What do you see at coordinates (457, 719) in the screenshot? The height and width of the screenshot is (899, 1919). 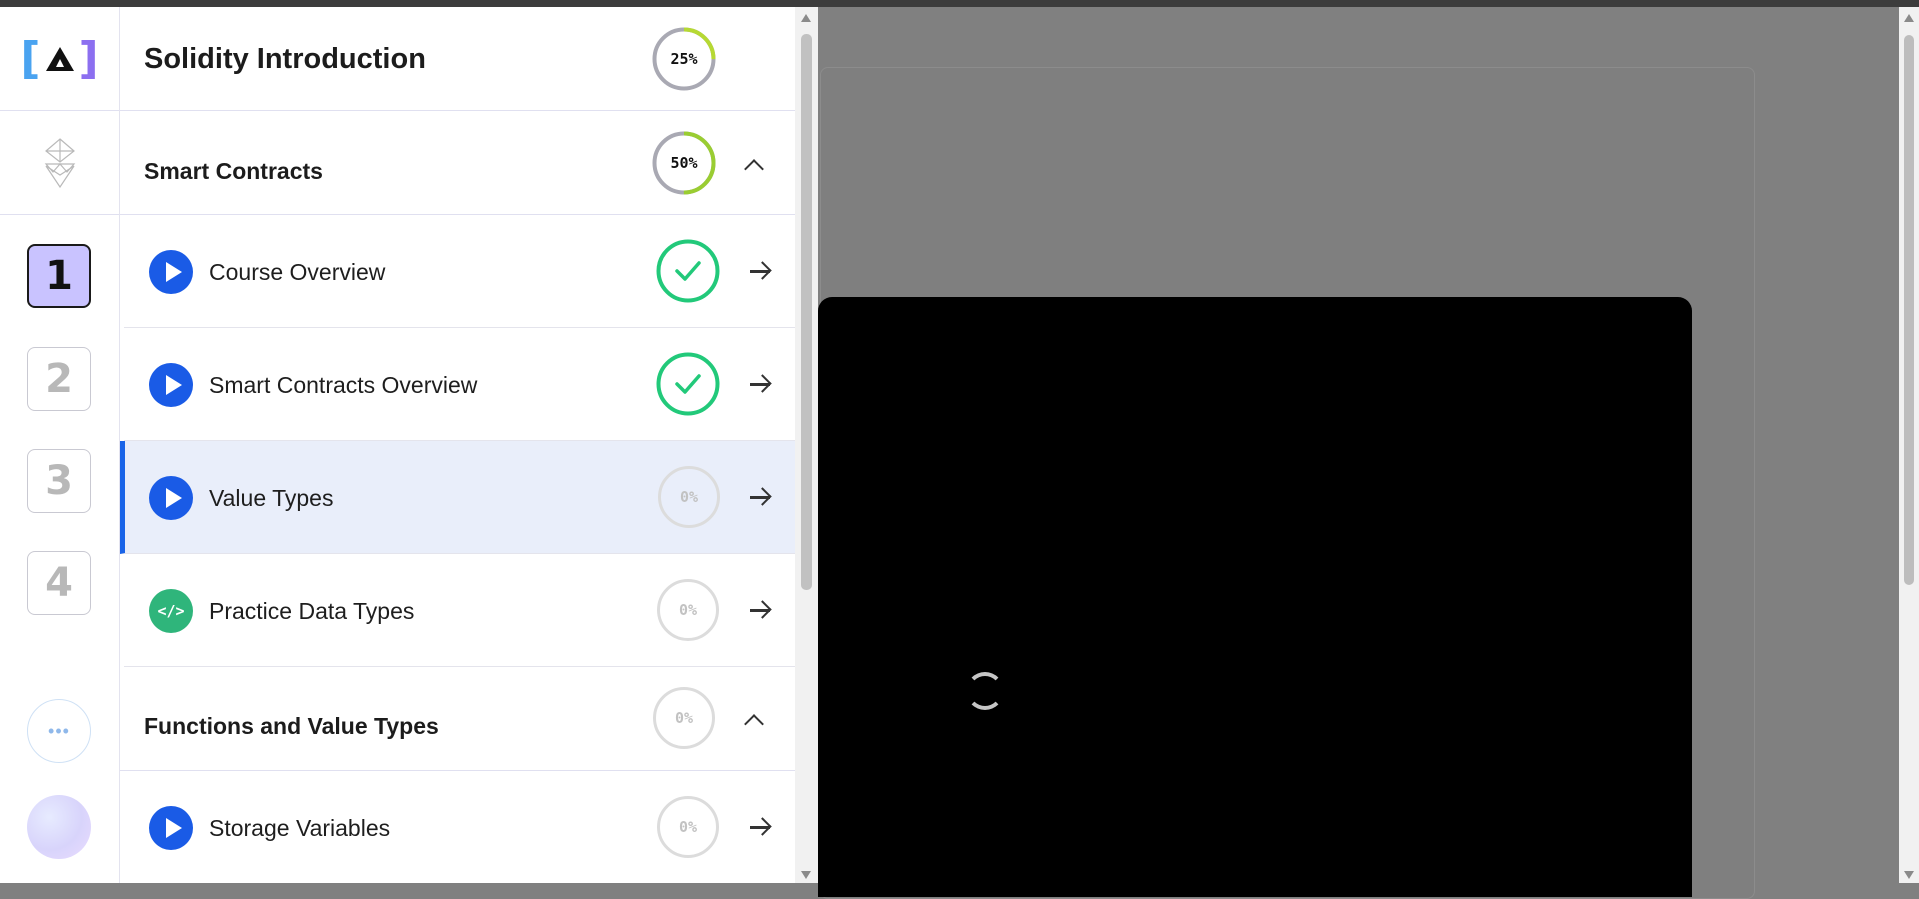 I see `section-header-functions-and-value-types: Functions and Value Types 0%` at bounding box center [457, 719].